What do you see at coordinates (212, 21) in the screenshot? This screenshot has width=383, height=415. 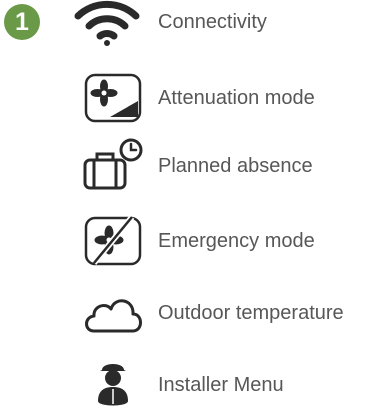 I see `menu-item-label: Connectivity` at bounding box center [212, 21].